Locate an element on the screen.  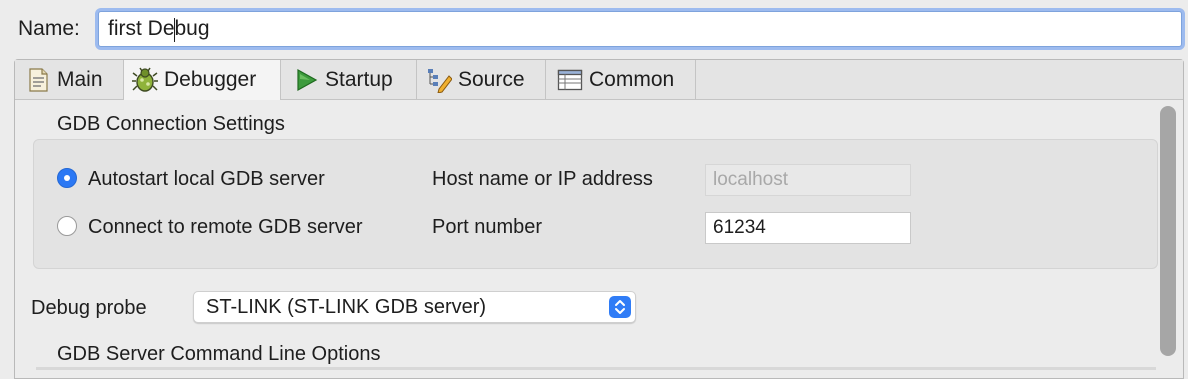
tab-common: Common is located at coordinates (621, 79).